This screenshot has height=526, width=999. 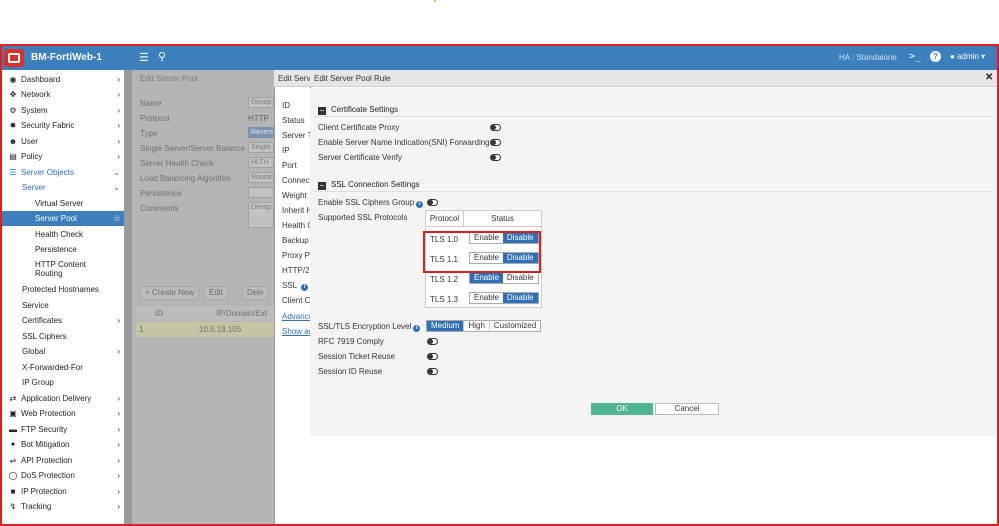 What do you see at coordinates (63, 141) in the screenshot?
I see `sidebar-item-user: ☻ User ›` at bounding box center [63, 141].